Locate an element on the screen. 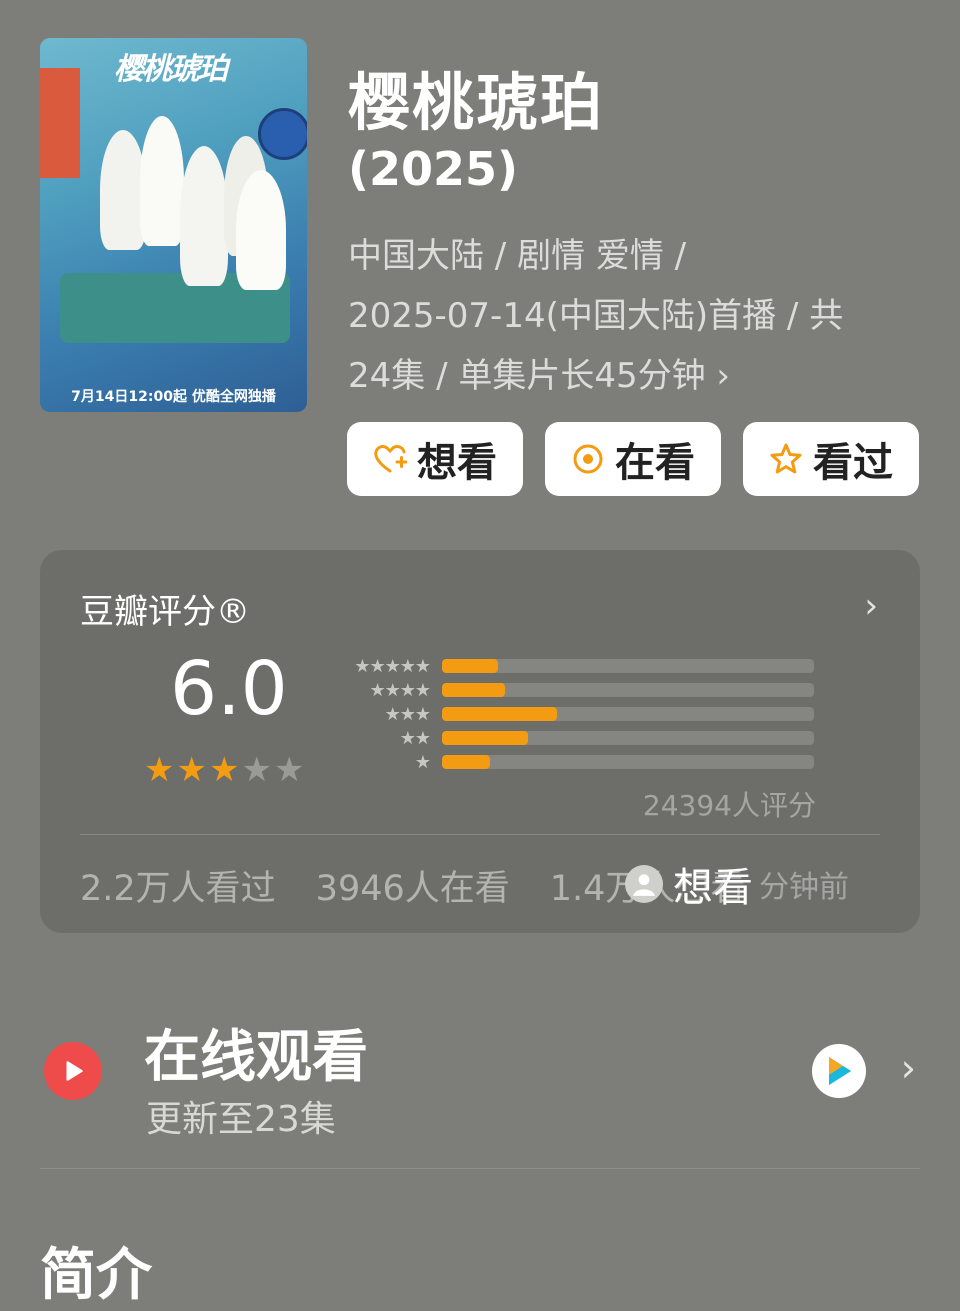 This screenshot has width=960, height=1311. rating-label: 豆瓣评分® is located at coordinates (165, 612).